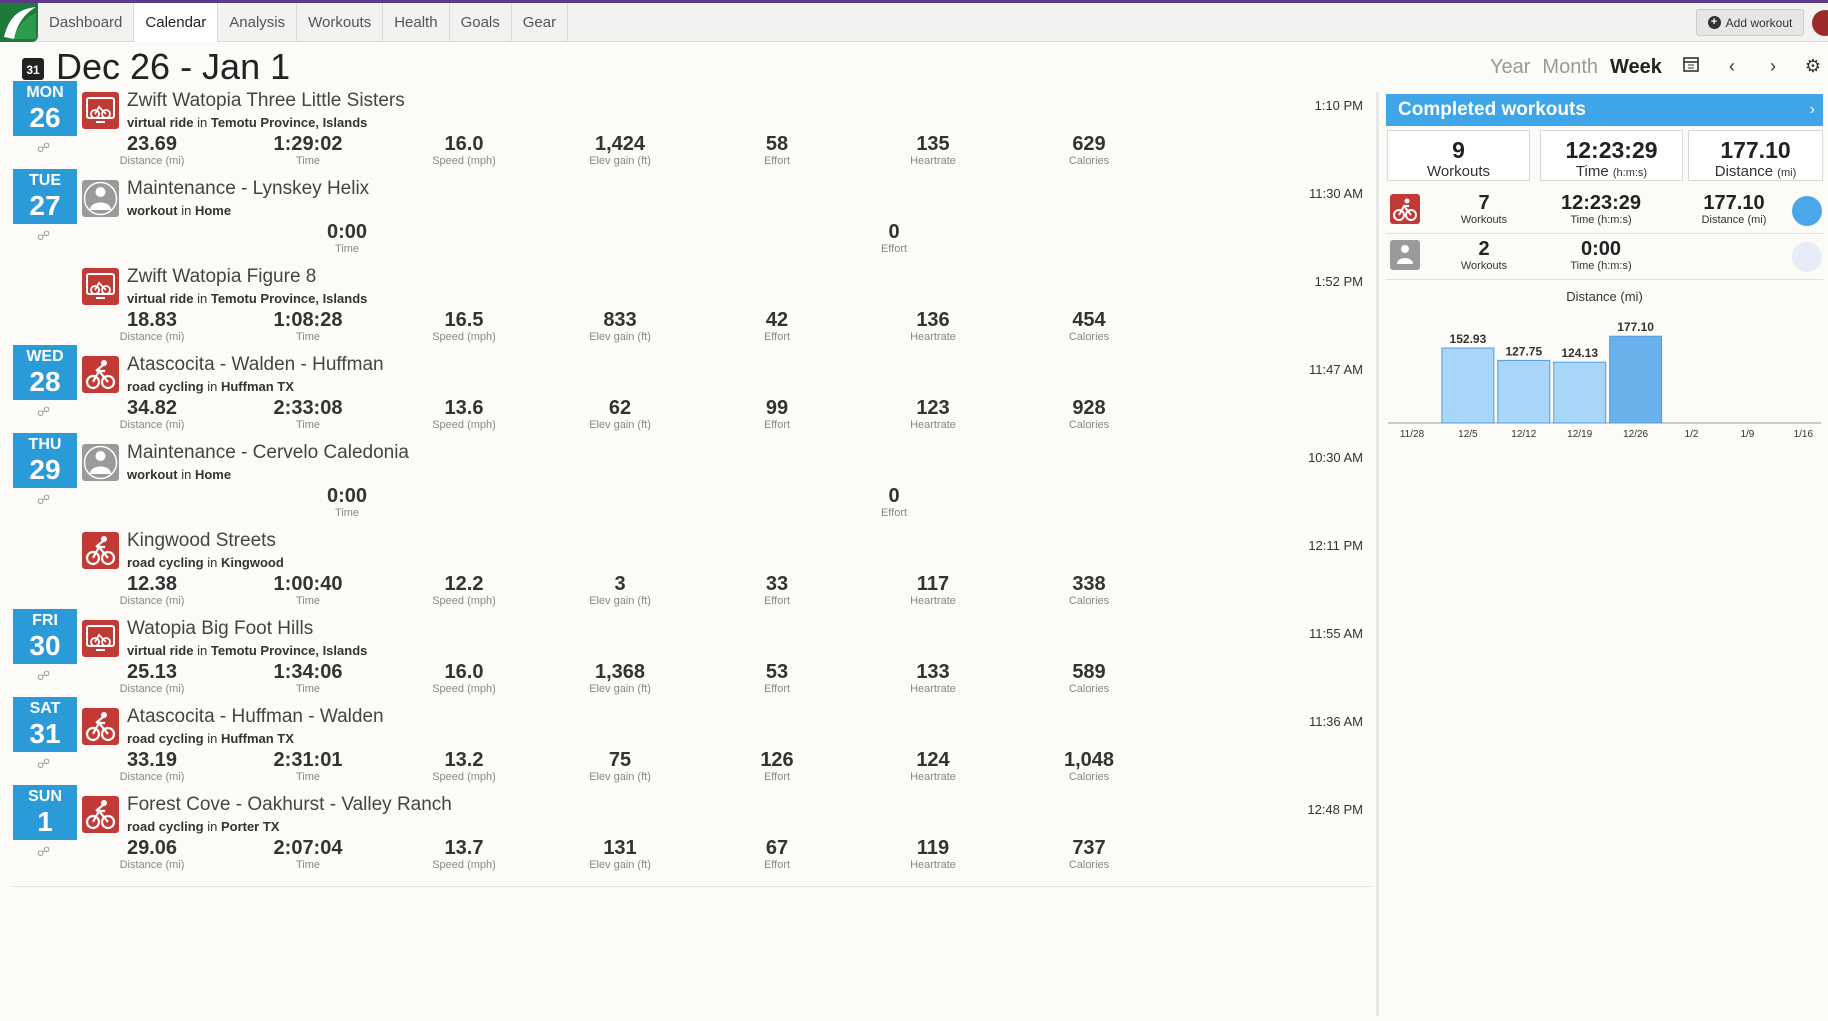  Describe the element at coordinates (45, 460) in the screenshot. I see `day-badge: THU 29` at that location.